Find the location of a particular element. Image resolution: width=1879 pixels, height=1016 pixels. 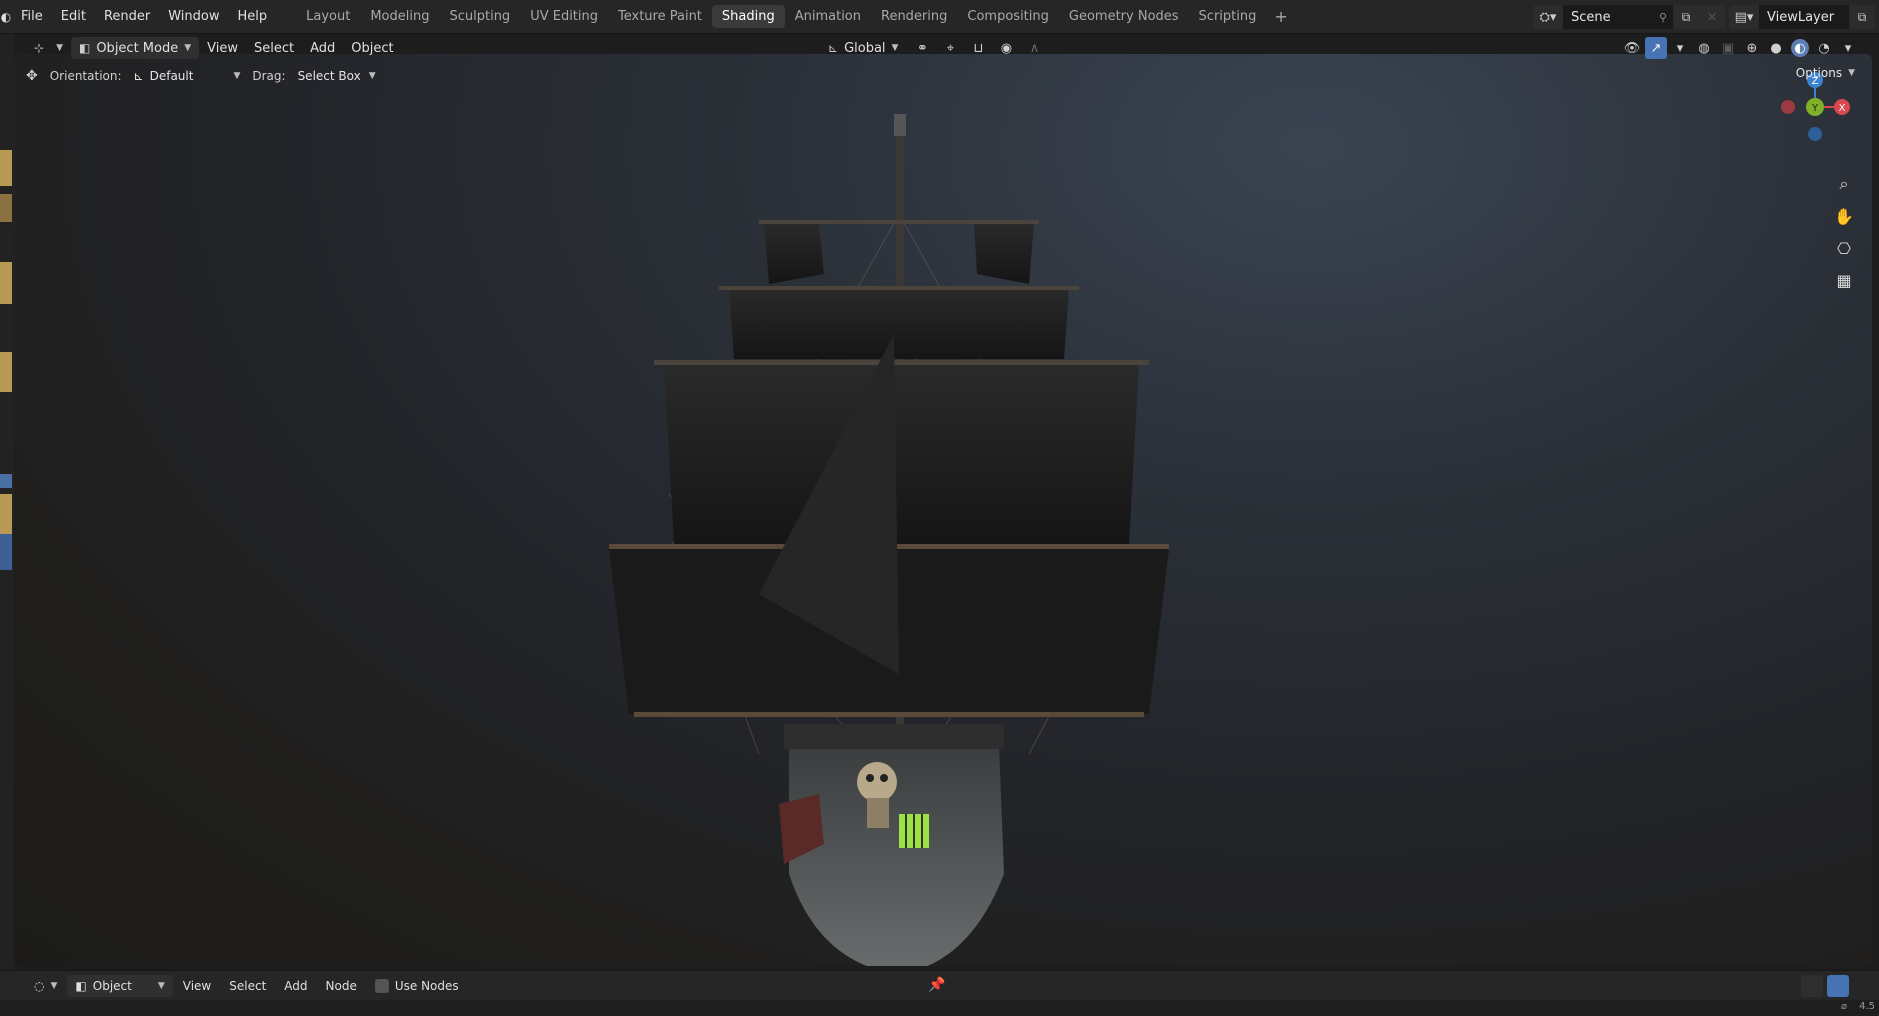

tab-texture-paint: Texture Paint is located at coordinates (660, 16).